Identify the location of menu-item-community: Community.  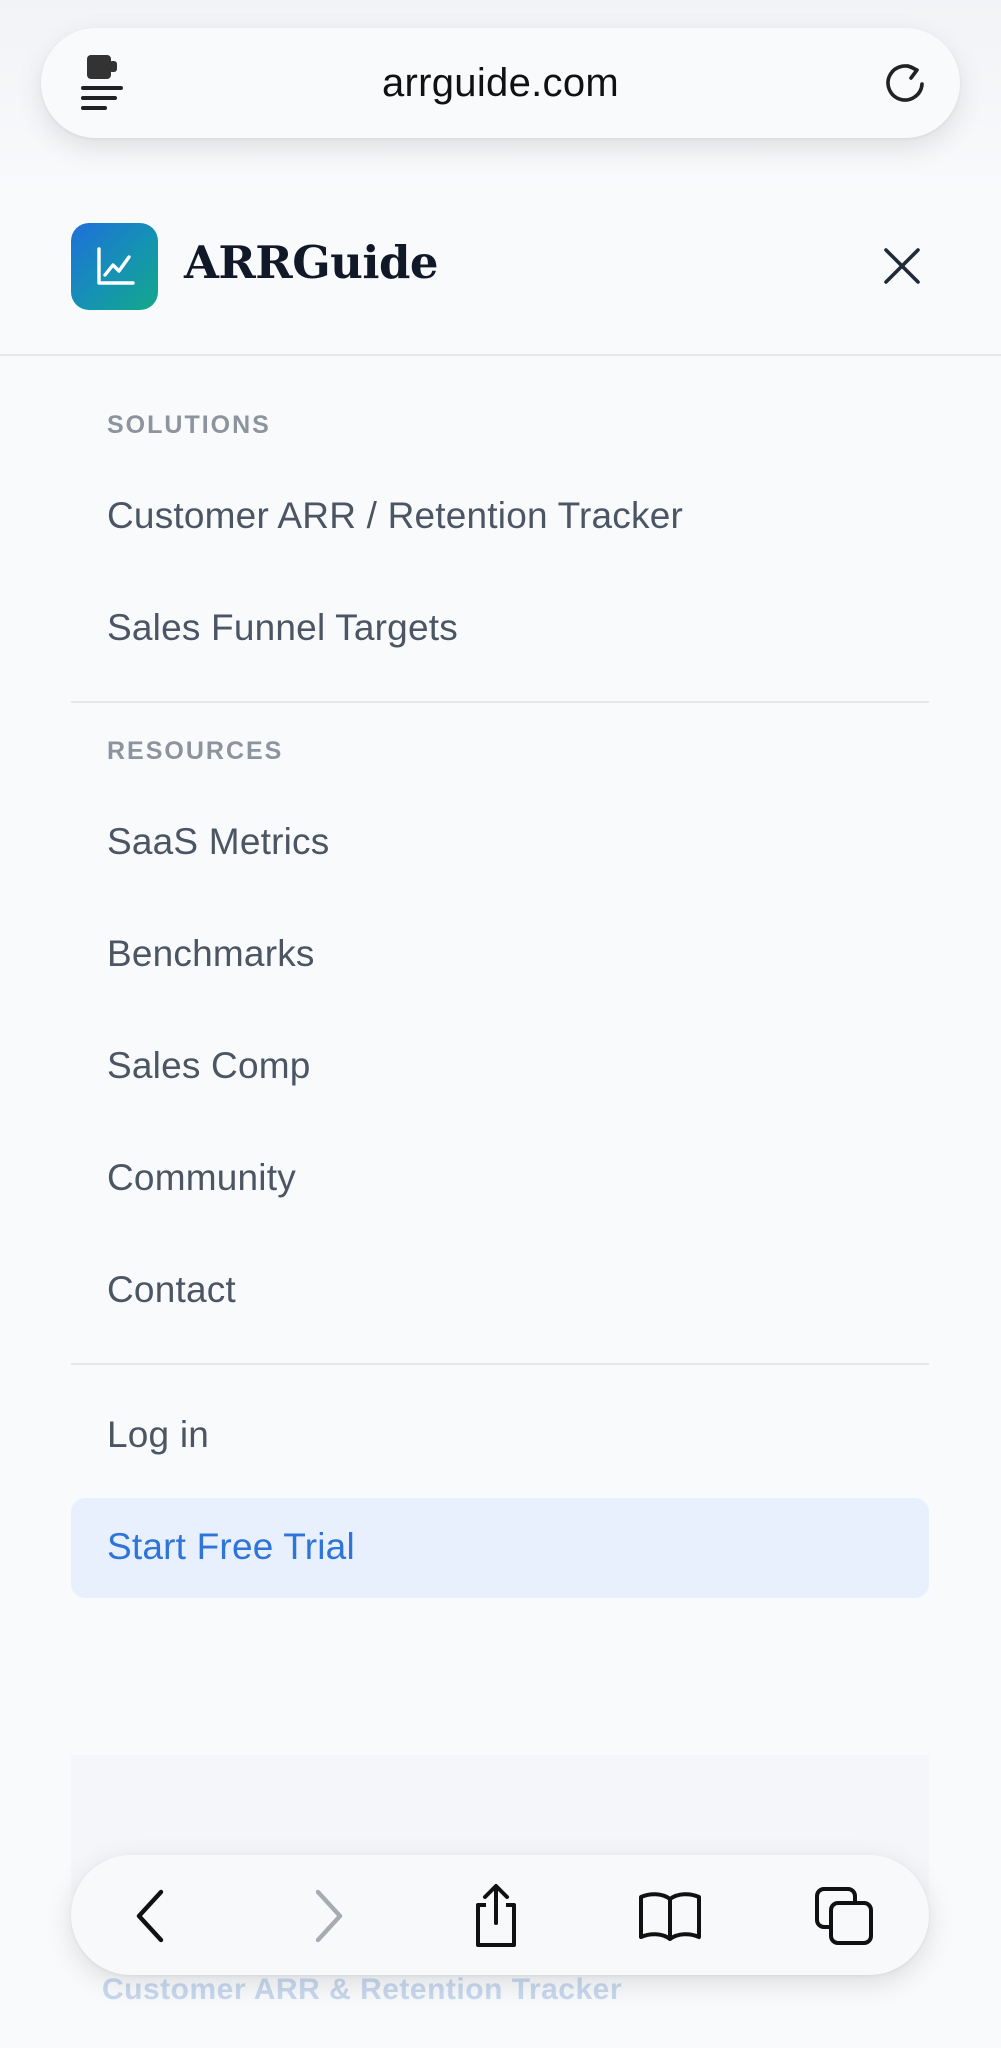
(201, 1178).